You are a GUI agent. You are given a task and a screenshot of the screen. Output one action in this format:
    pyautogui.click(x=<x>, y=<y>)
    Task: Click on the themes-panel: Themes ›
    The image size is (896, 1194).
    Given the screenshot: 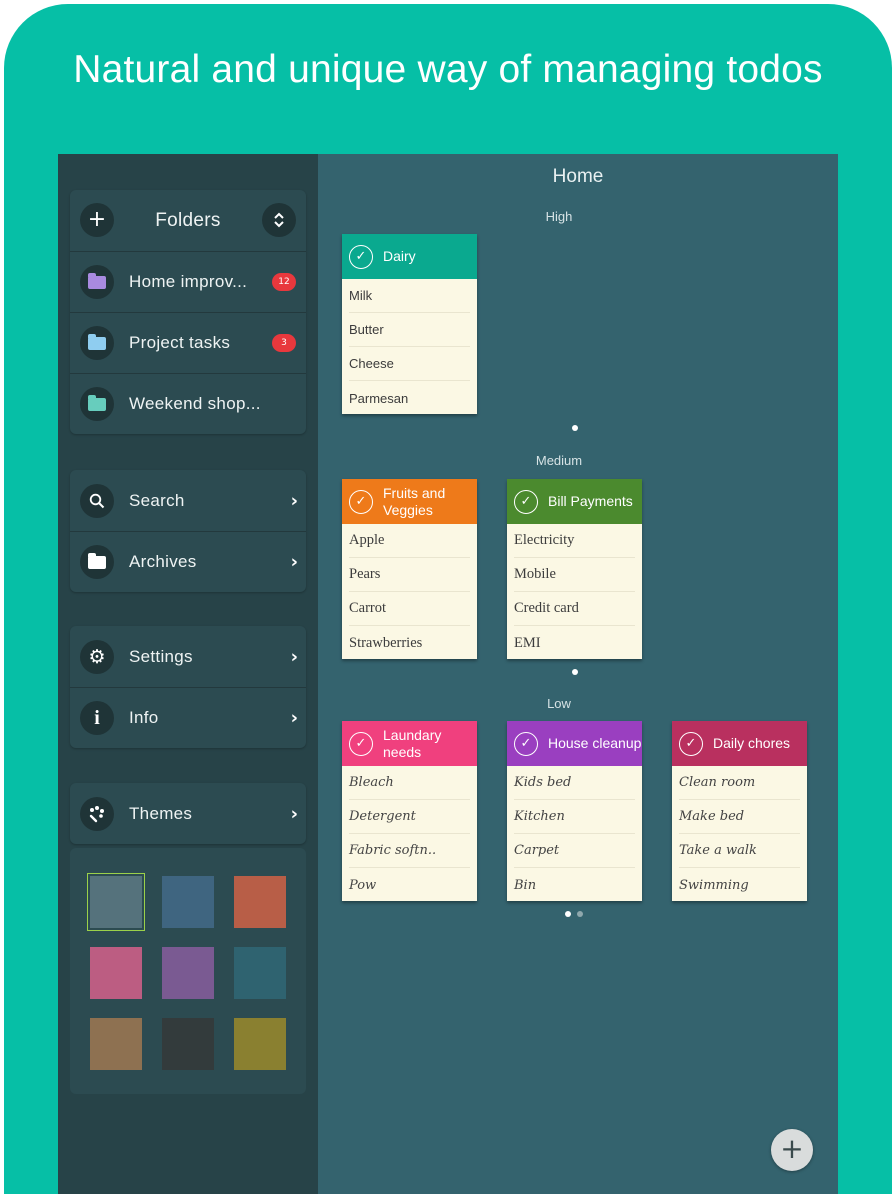 What is the action you would take?
    pyautogui.click(x=188, y=813)
    